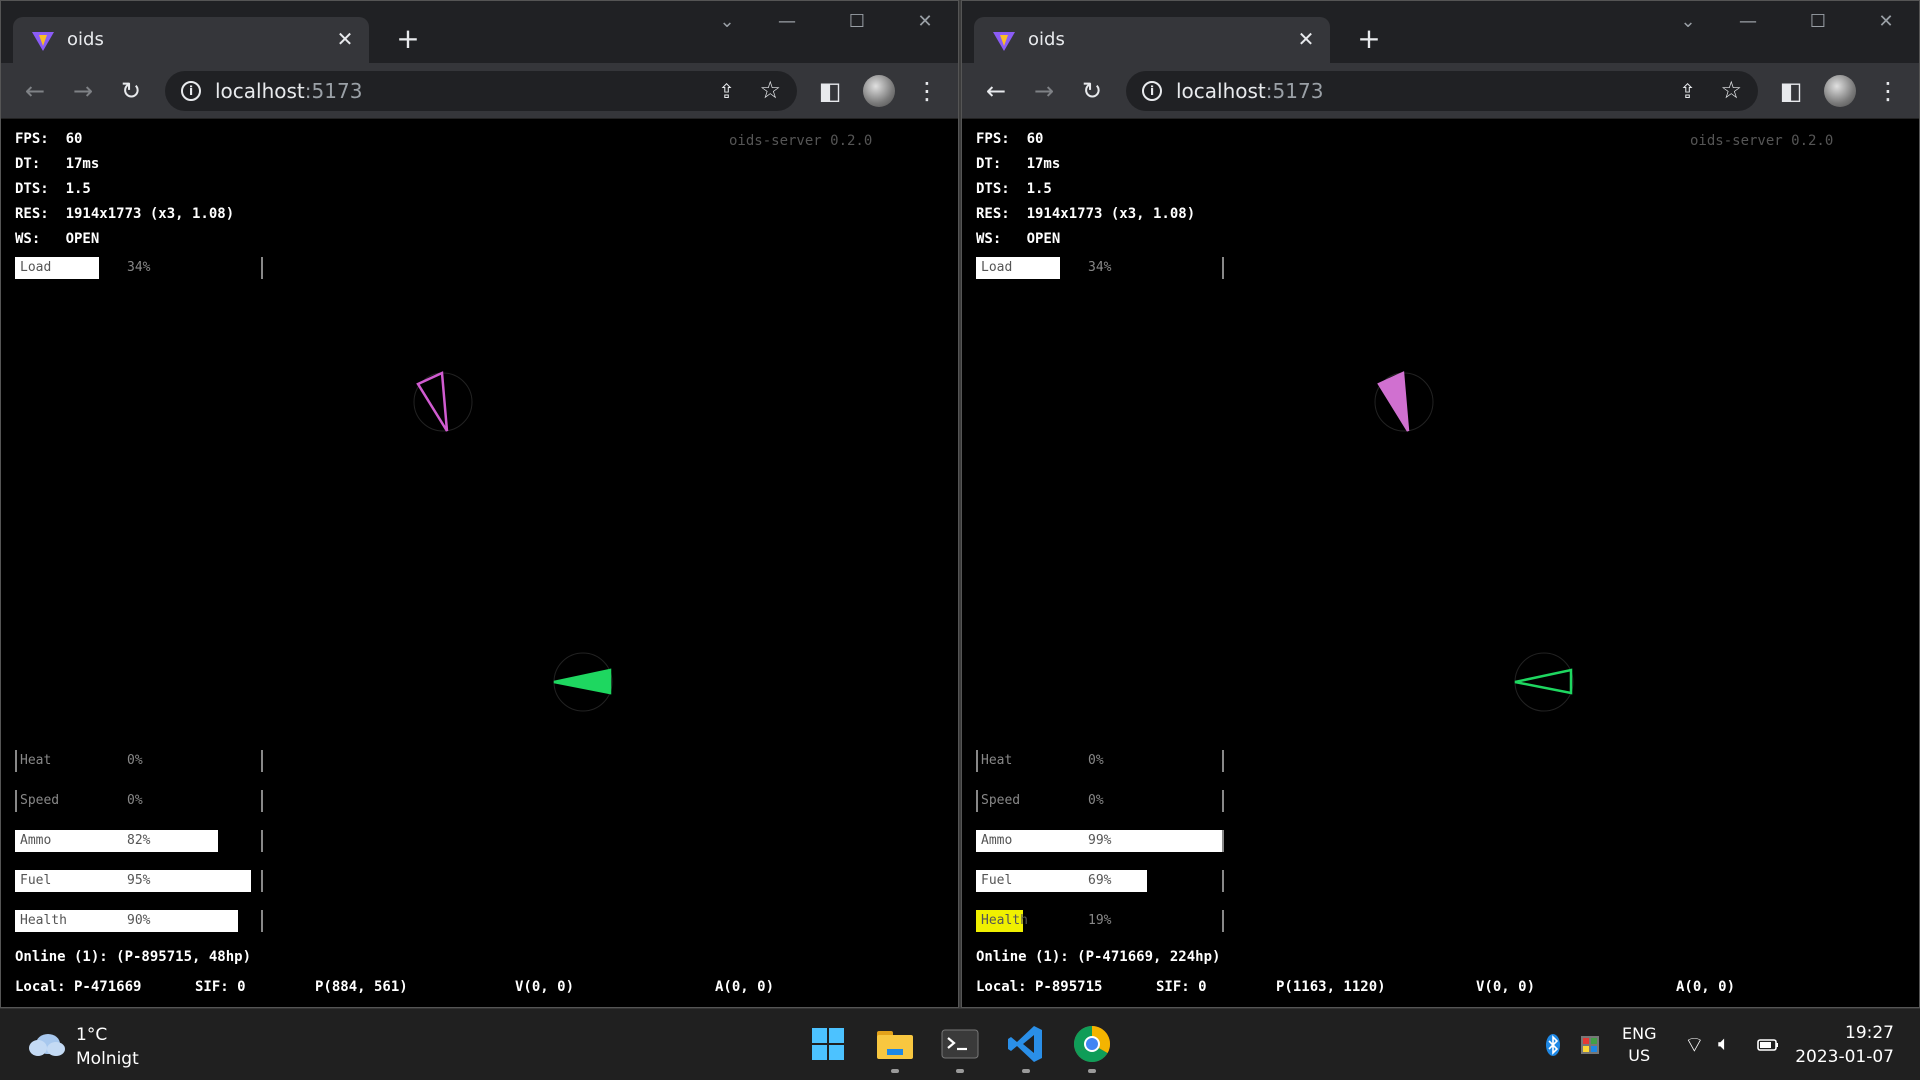 Image resolution: width=1920 pixels, height=1080 pixels. What do you see at coordinates (49, 139) in the screenshot?
I see `fps-readout: FPS: 60` at bounding box center [49, 139].